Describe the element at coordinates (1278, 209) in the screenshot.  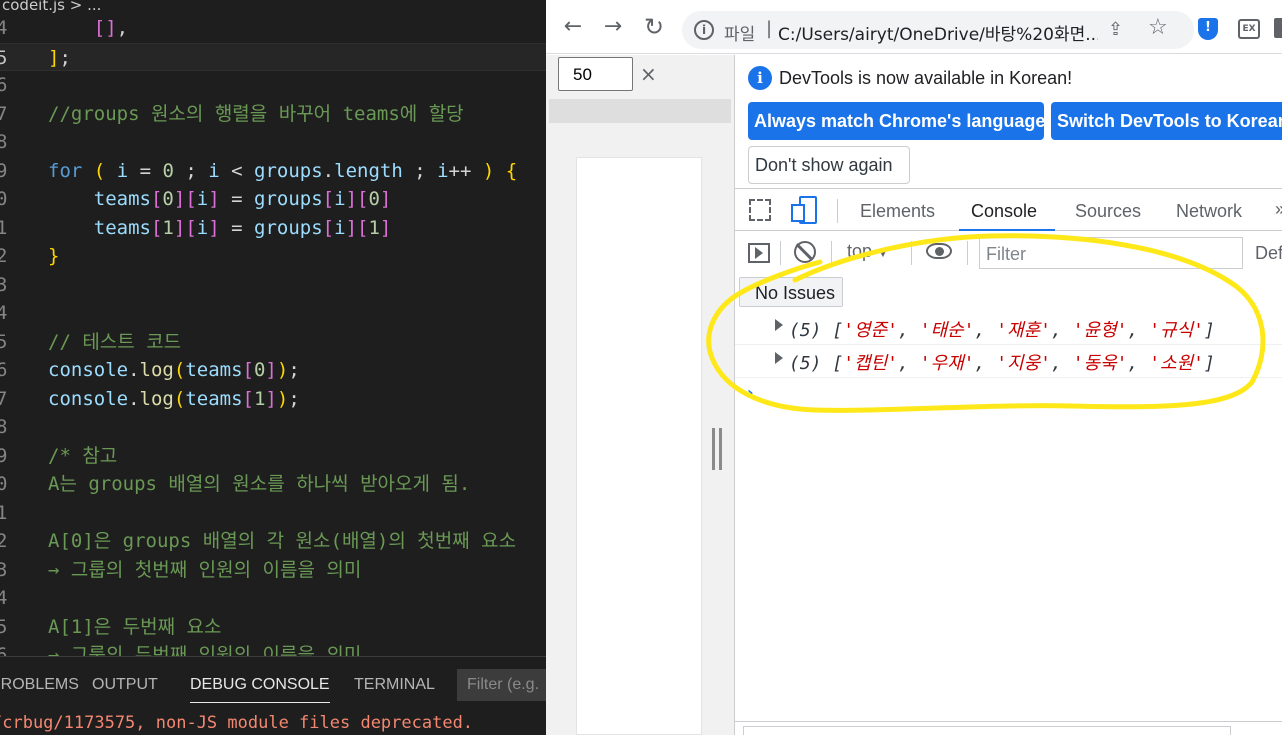
I see `more-tabs-icon: »` at that location.